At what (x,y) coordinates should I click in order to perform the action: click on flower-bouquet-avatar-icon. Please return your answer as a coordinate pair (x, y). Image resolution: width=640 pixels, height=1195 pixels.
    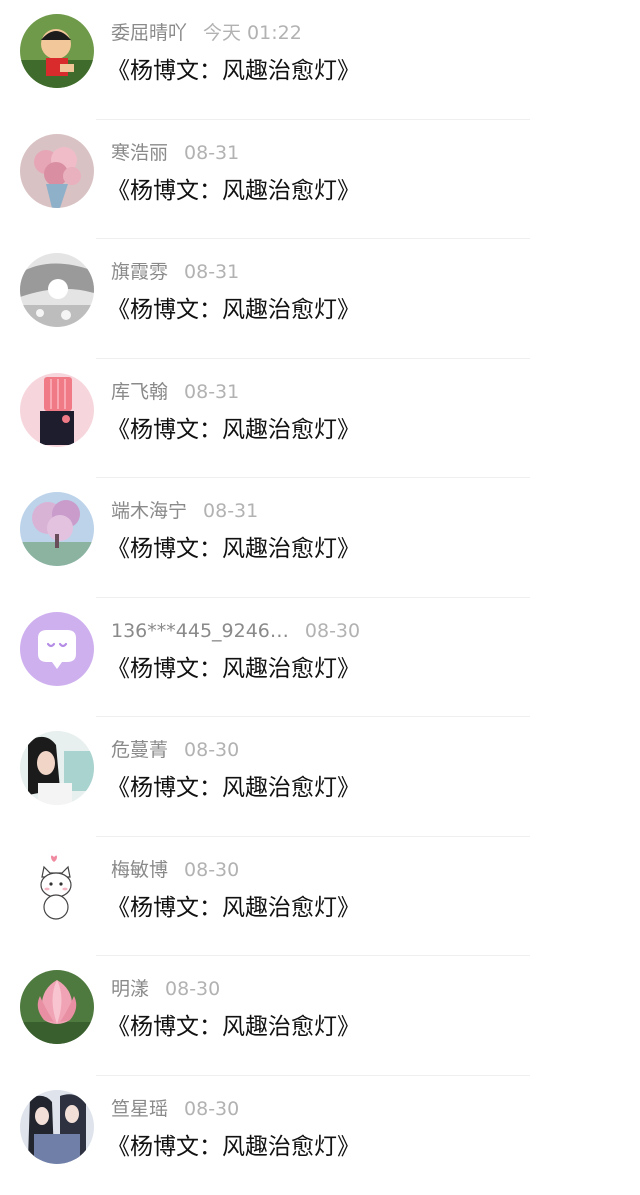
    Looking at the image, I should click on (57, 171).